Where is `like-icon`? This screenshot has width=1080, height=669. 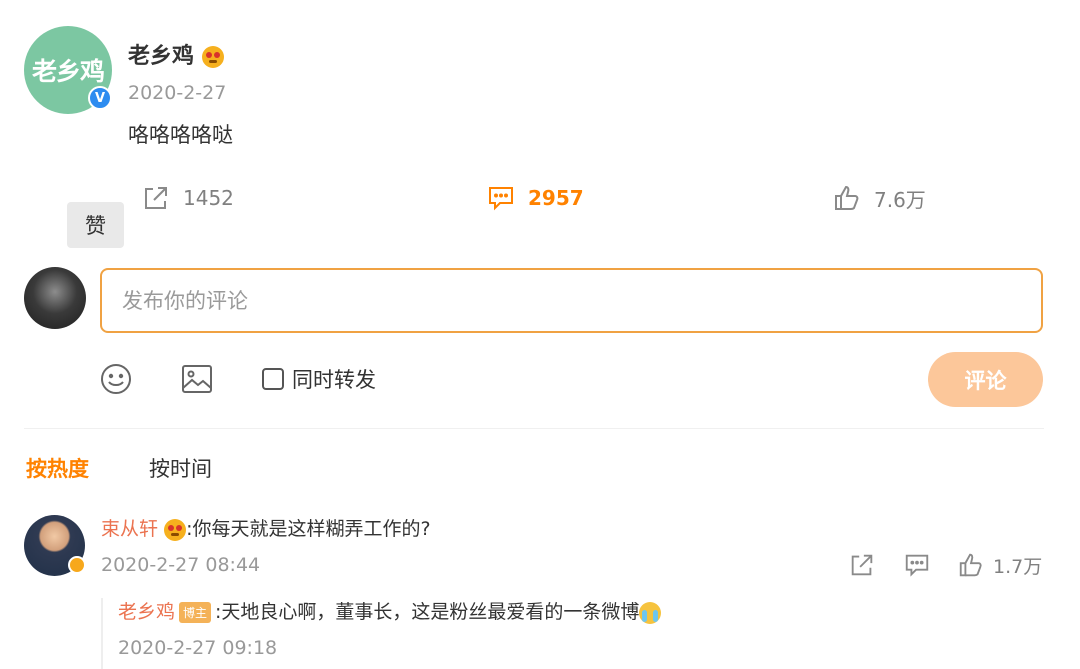
like-icon is located at coordinates (847, 197).